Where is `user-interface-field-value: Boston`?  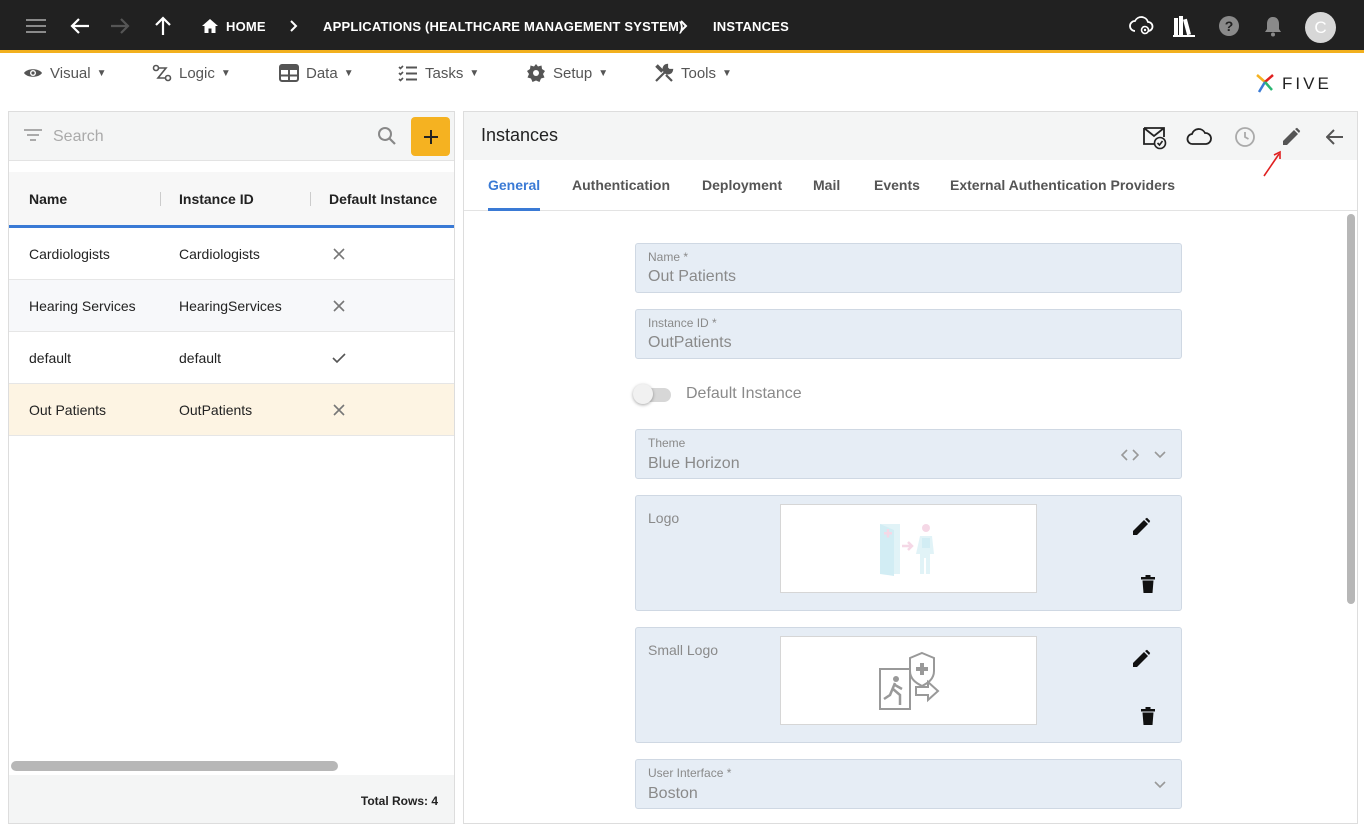 user-interface-field-value: Boston is located at coordinates (673, 793).